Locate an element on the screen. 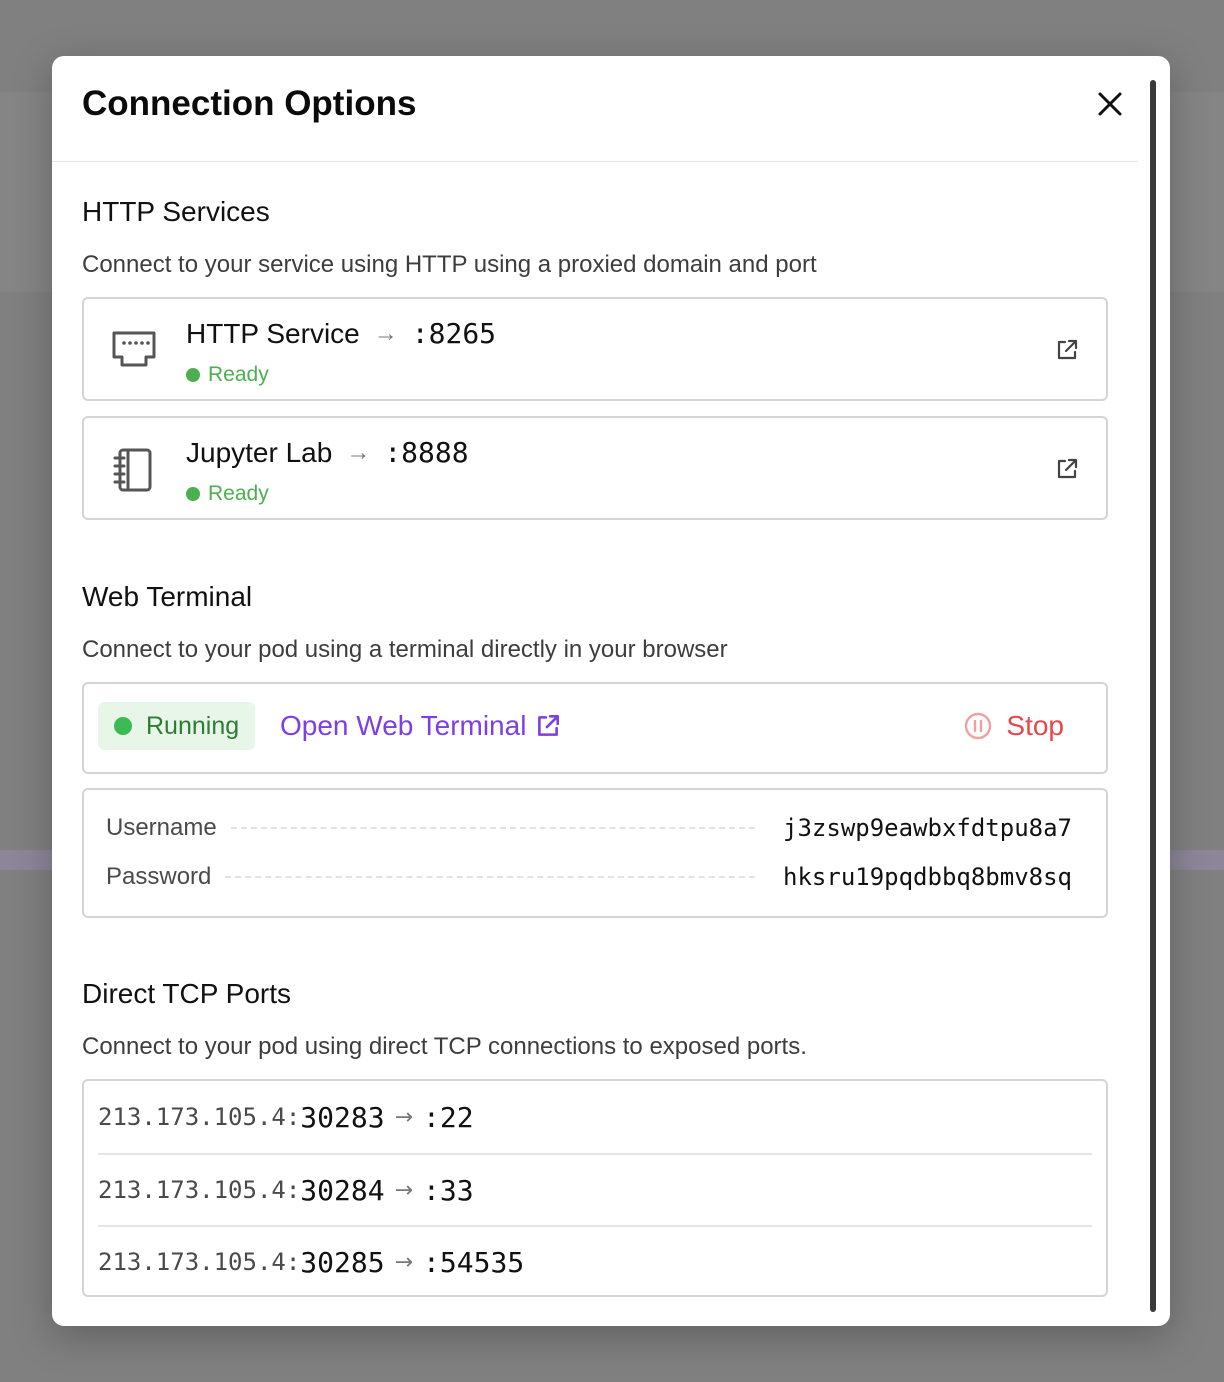 The height and width of the screenshot is (1382, 1224). service-port: :8265 is located at coordinates (454, 333).